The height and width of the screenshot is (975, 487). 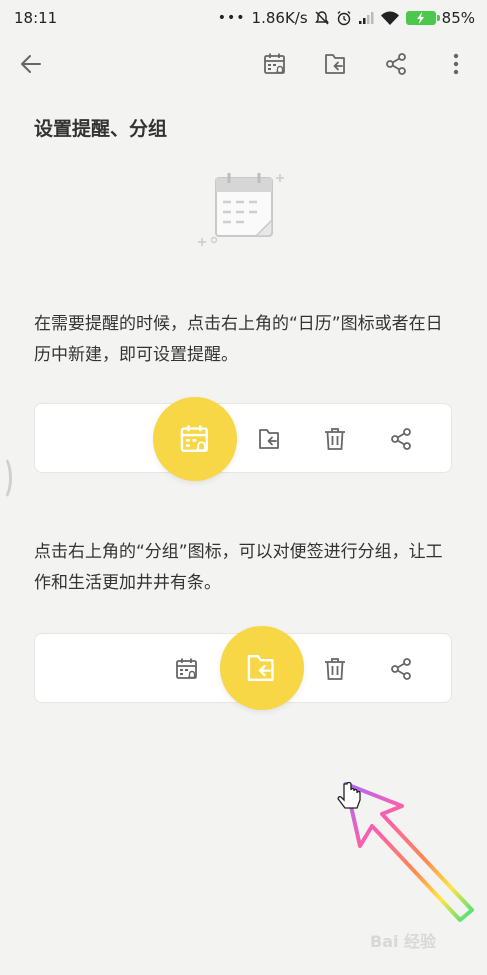 I want to click on alarm-icon, so click(x=344, y=18).